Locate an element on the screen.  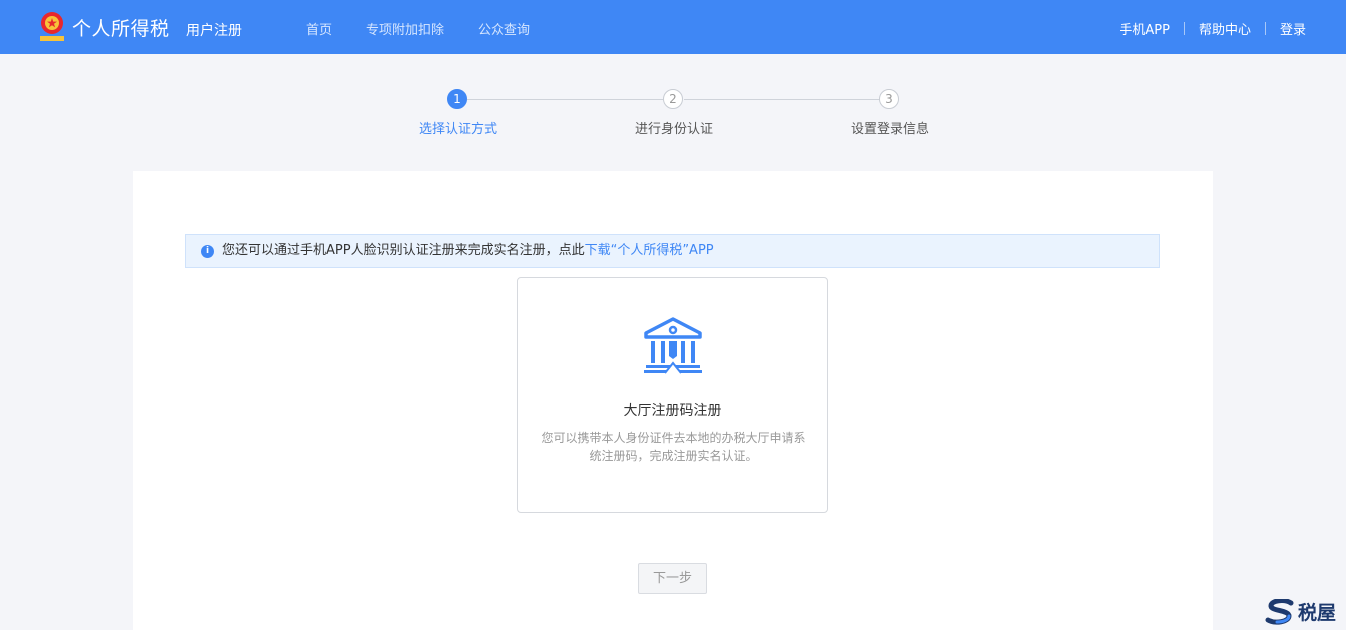
nav-mobile-app: 手机APP is located at coordinates (1144, 28).